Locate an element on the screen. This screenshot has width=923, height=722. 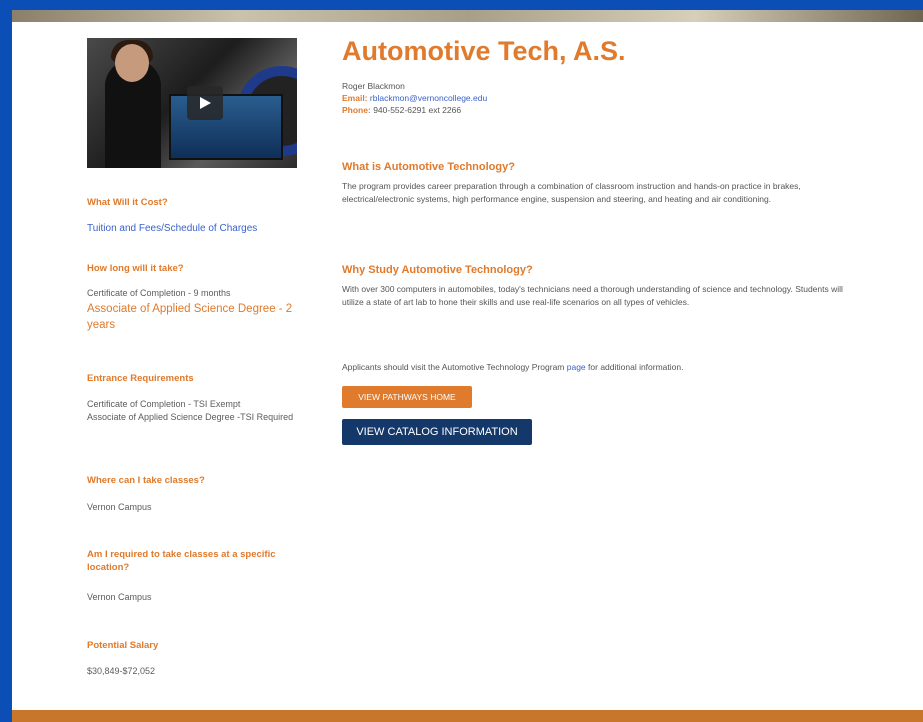
contact-phone-row: Phone: 940-552-6291 ext 2266 is located at coordinates (414, 110).